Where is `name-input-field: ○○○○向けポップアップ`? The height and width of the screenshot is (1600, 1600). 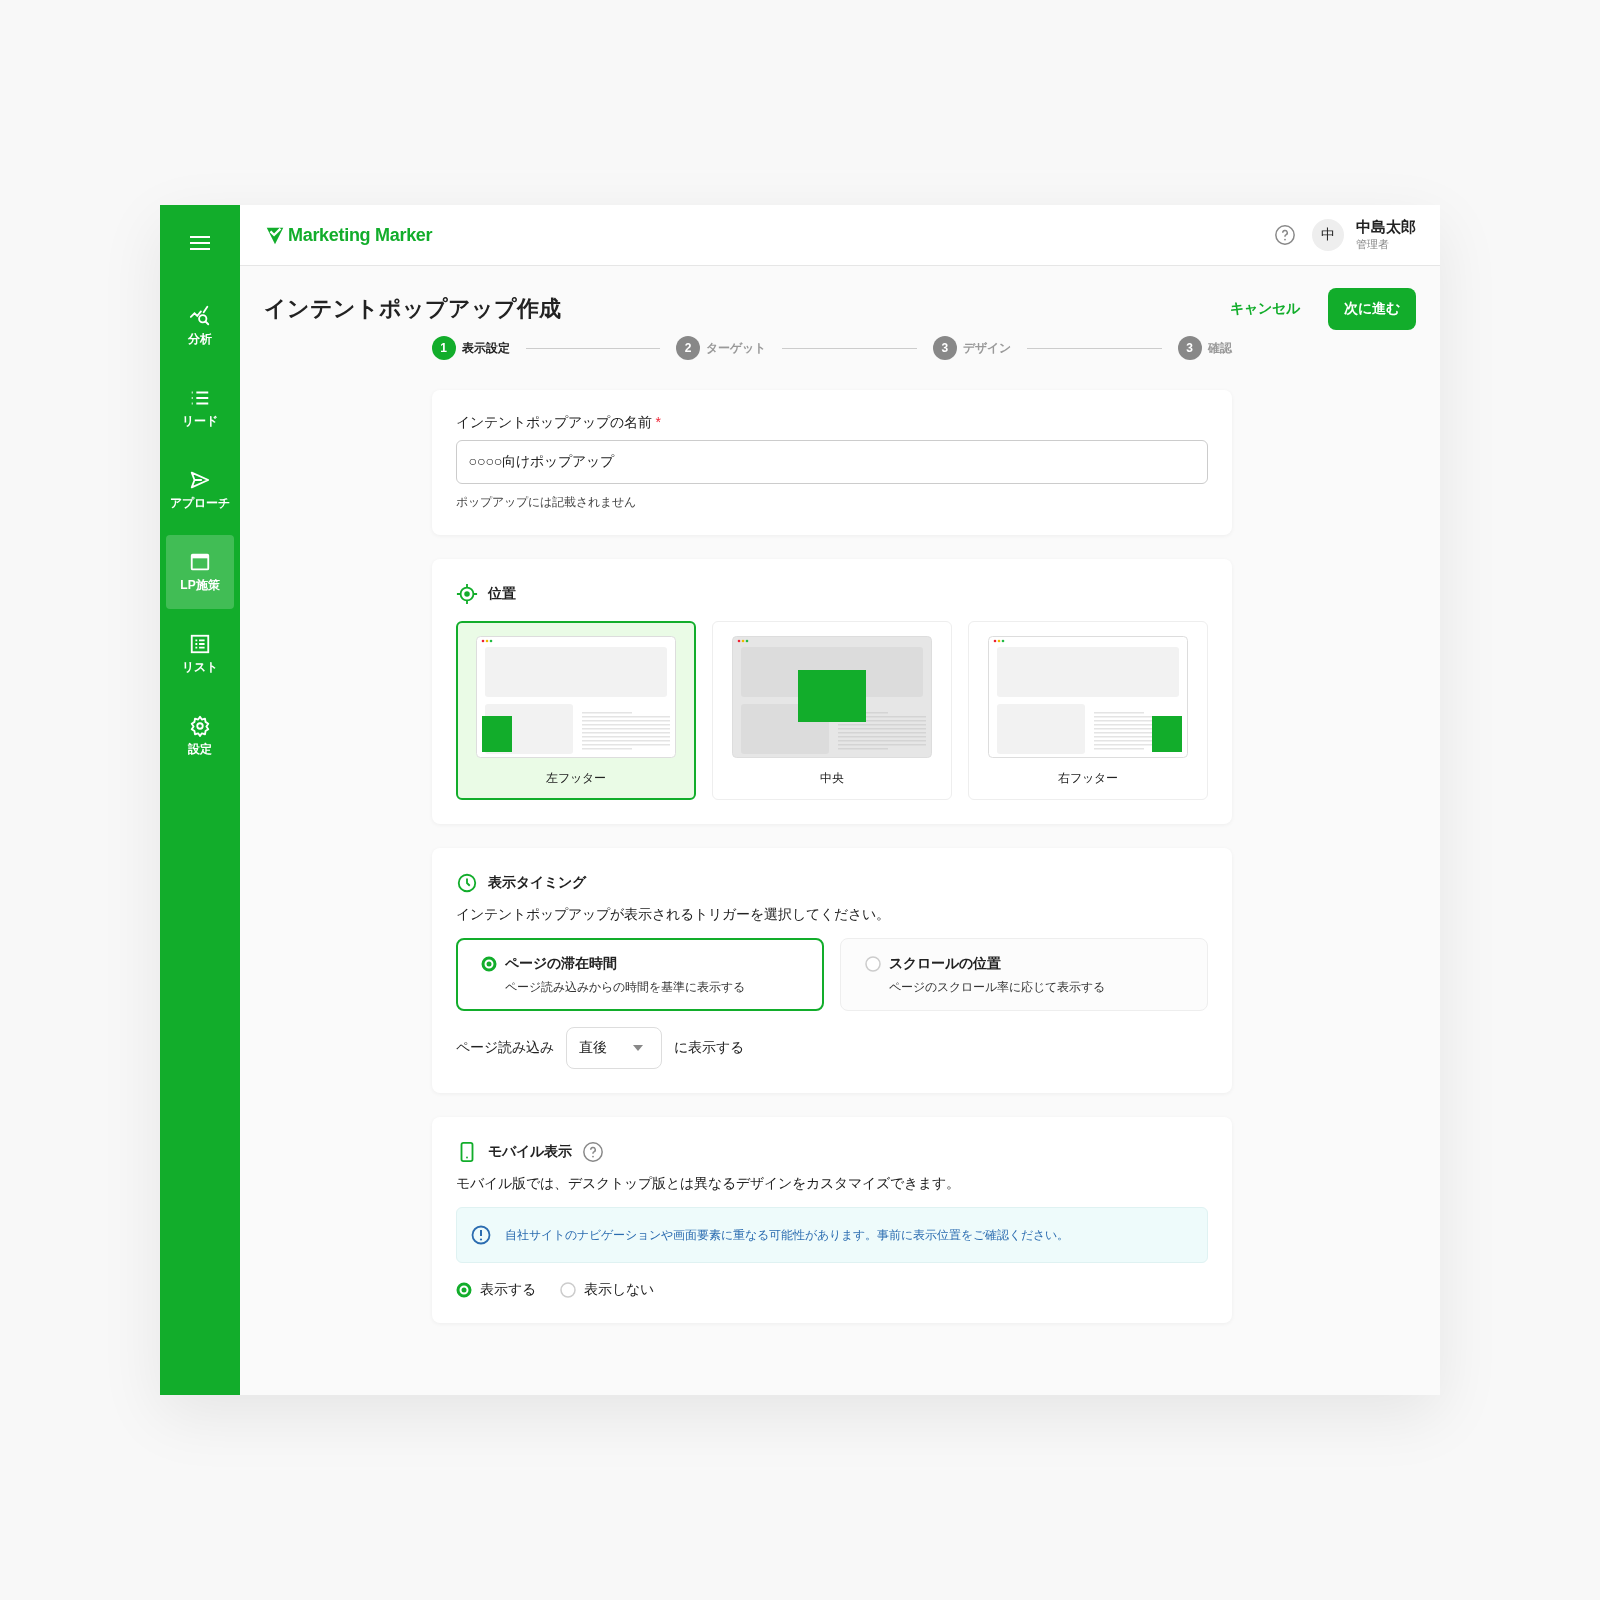 name-input-field: ○○○○向けポップアップ is located at coordinates (831, 462).